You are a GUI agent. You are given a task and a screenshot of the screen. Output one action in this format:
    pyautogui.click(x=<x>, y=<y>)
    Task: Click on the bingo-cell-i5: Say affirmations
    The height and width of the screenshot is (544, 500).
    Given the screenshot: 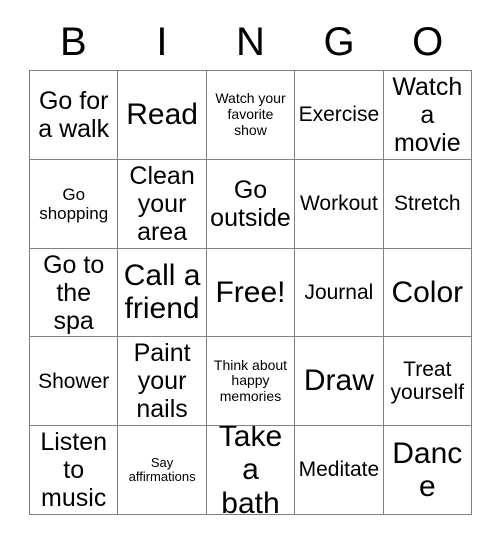 What is the action you would take?
    pyautogui.click(x=162, y=470)
    